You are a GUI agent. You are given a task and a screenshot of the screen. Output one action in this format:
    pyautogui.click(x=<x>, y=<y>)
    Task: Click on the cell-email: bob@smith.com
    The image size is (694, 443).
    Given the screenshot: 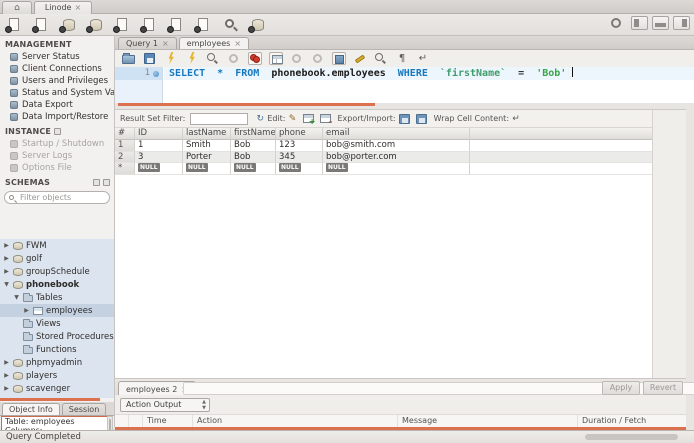 What is the action you would take?
    pyautogui.click(x=396, y=146)
    